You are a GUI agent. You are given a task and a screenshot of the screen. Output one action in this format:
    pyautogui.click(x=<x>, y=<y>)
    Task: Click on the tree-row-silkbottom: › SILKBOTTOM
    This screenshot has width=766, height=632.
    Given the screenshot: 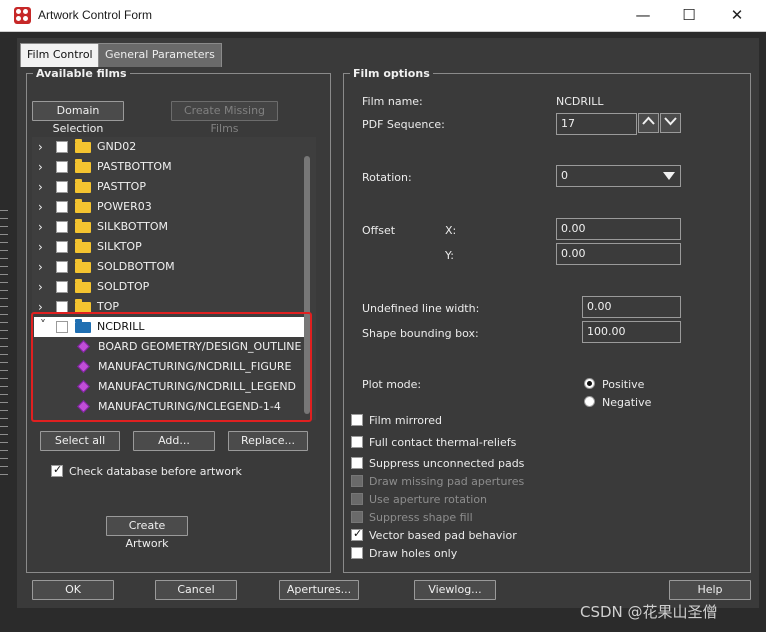 What is the action you would take?
    pyautogui.click(x=167, y=227)
    